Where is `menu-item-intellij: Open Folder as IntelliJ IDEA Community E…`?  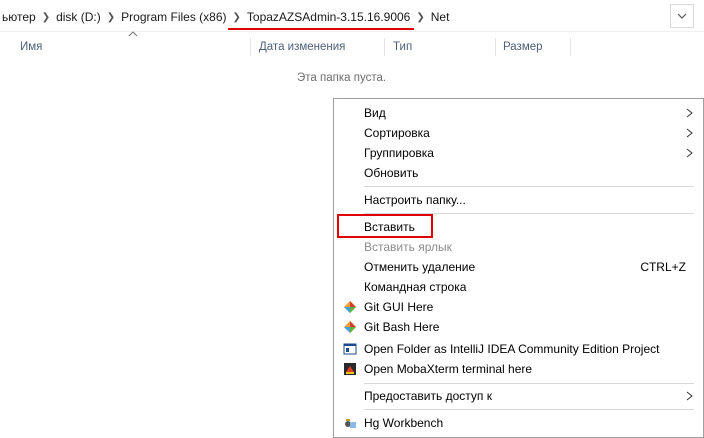
menu-item-intellij: Open Folder as IntelliJ IDEA Community E… is located at coordinates (518, 349).